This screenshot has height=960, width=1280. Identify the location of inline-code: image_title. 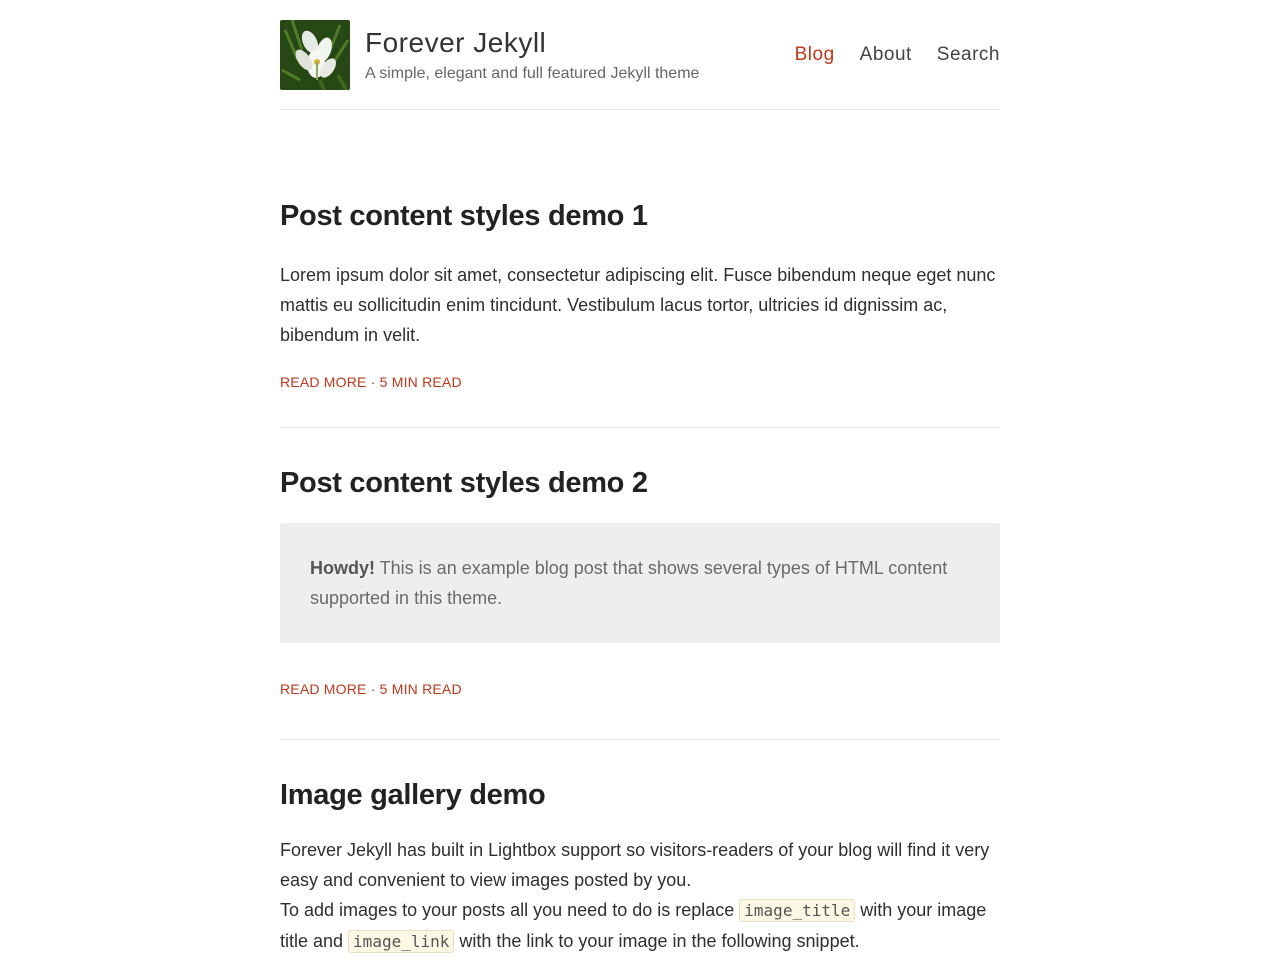
(797, 910).